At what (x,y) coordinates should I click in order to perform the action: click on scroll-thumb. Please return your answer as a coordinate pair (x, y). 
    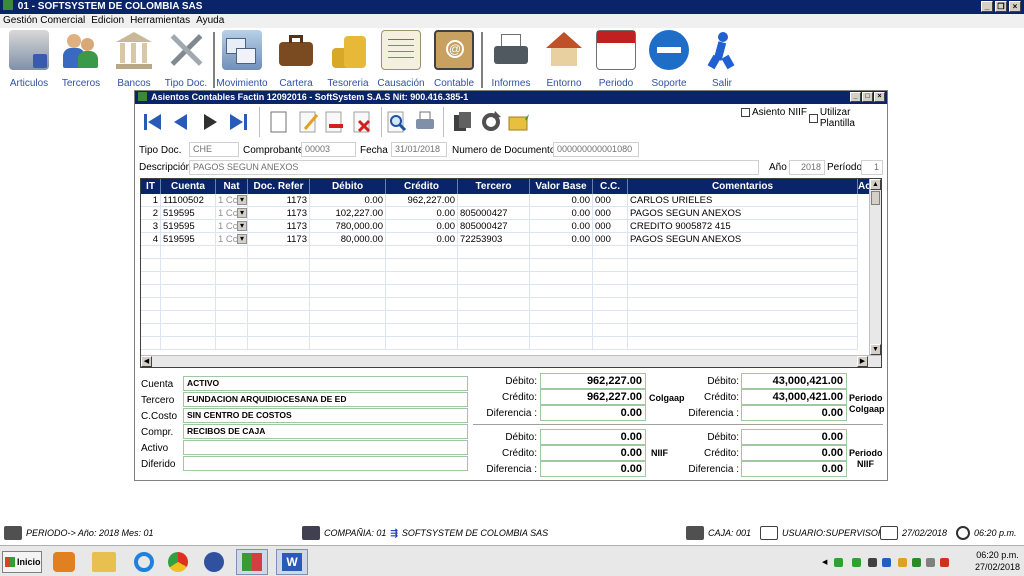
    Looking at the image, I should click on (875, 198).